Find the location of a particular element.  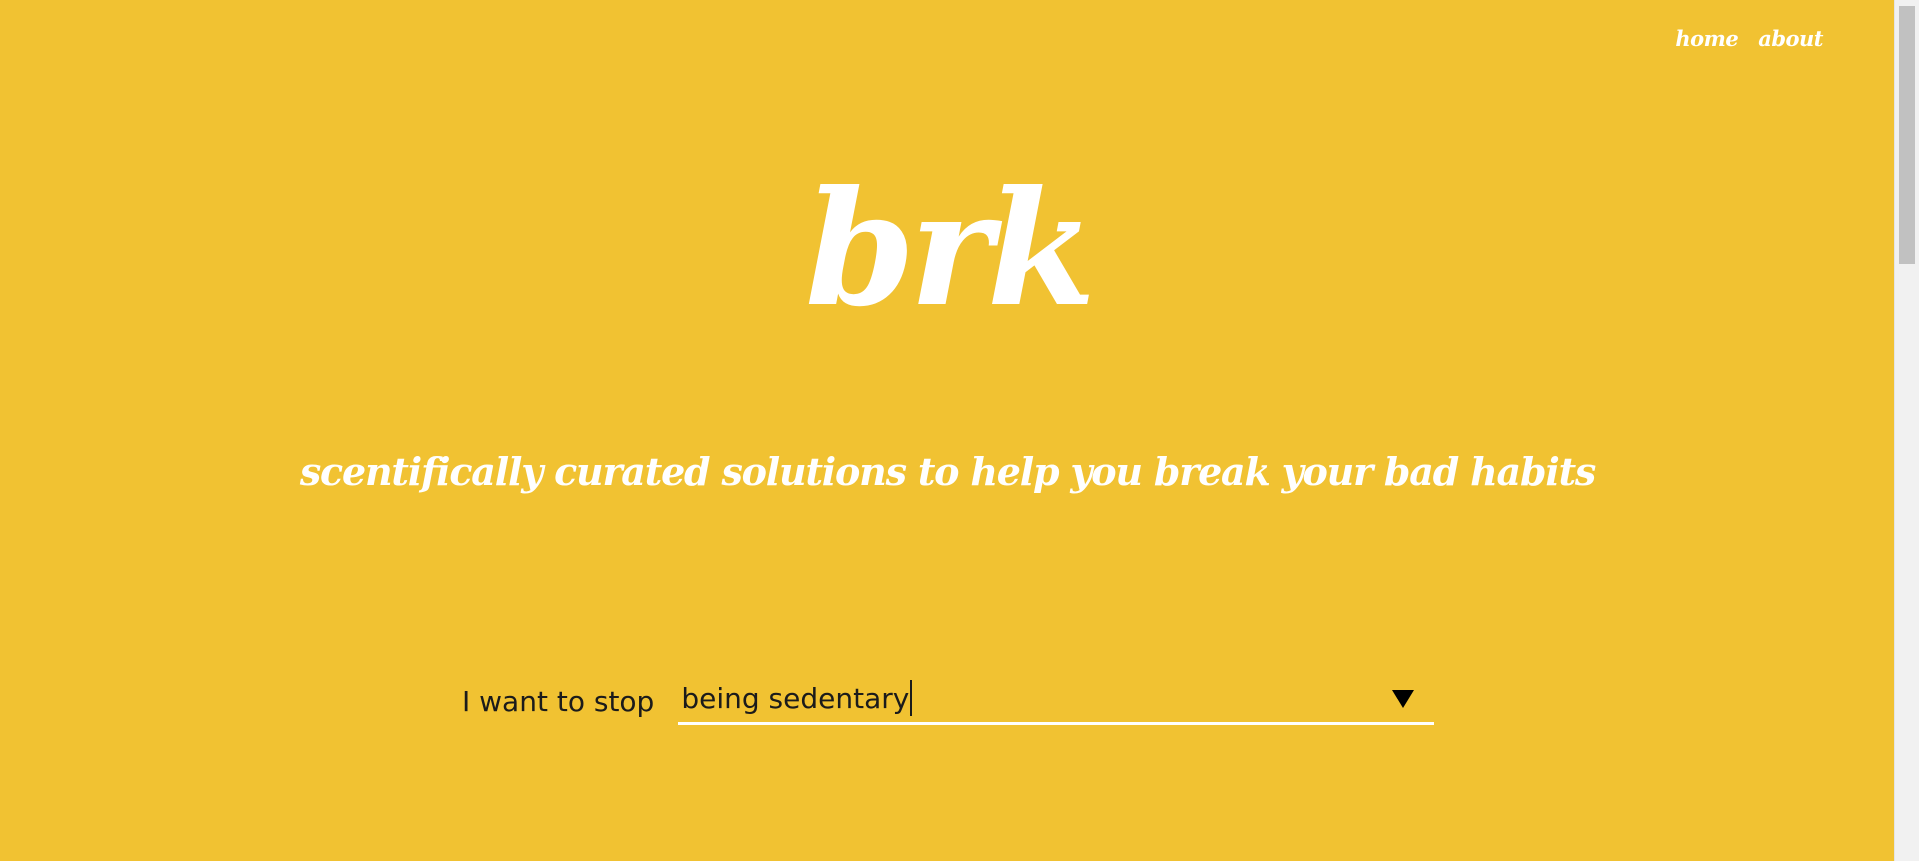

habit-form-label: I want to stop is located at coordinates (558, 701).